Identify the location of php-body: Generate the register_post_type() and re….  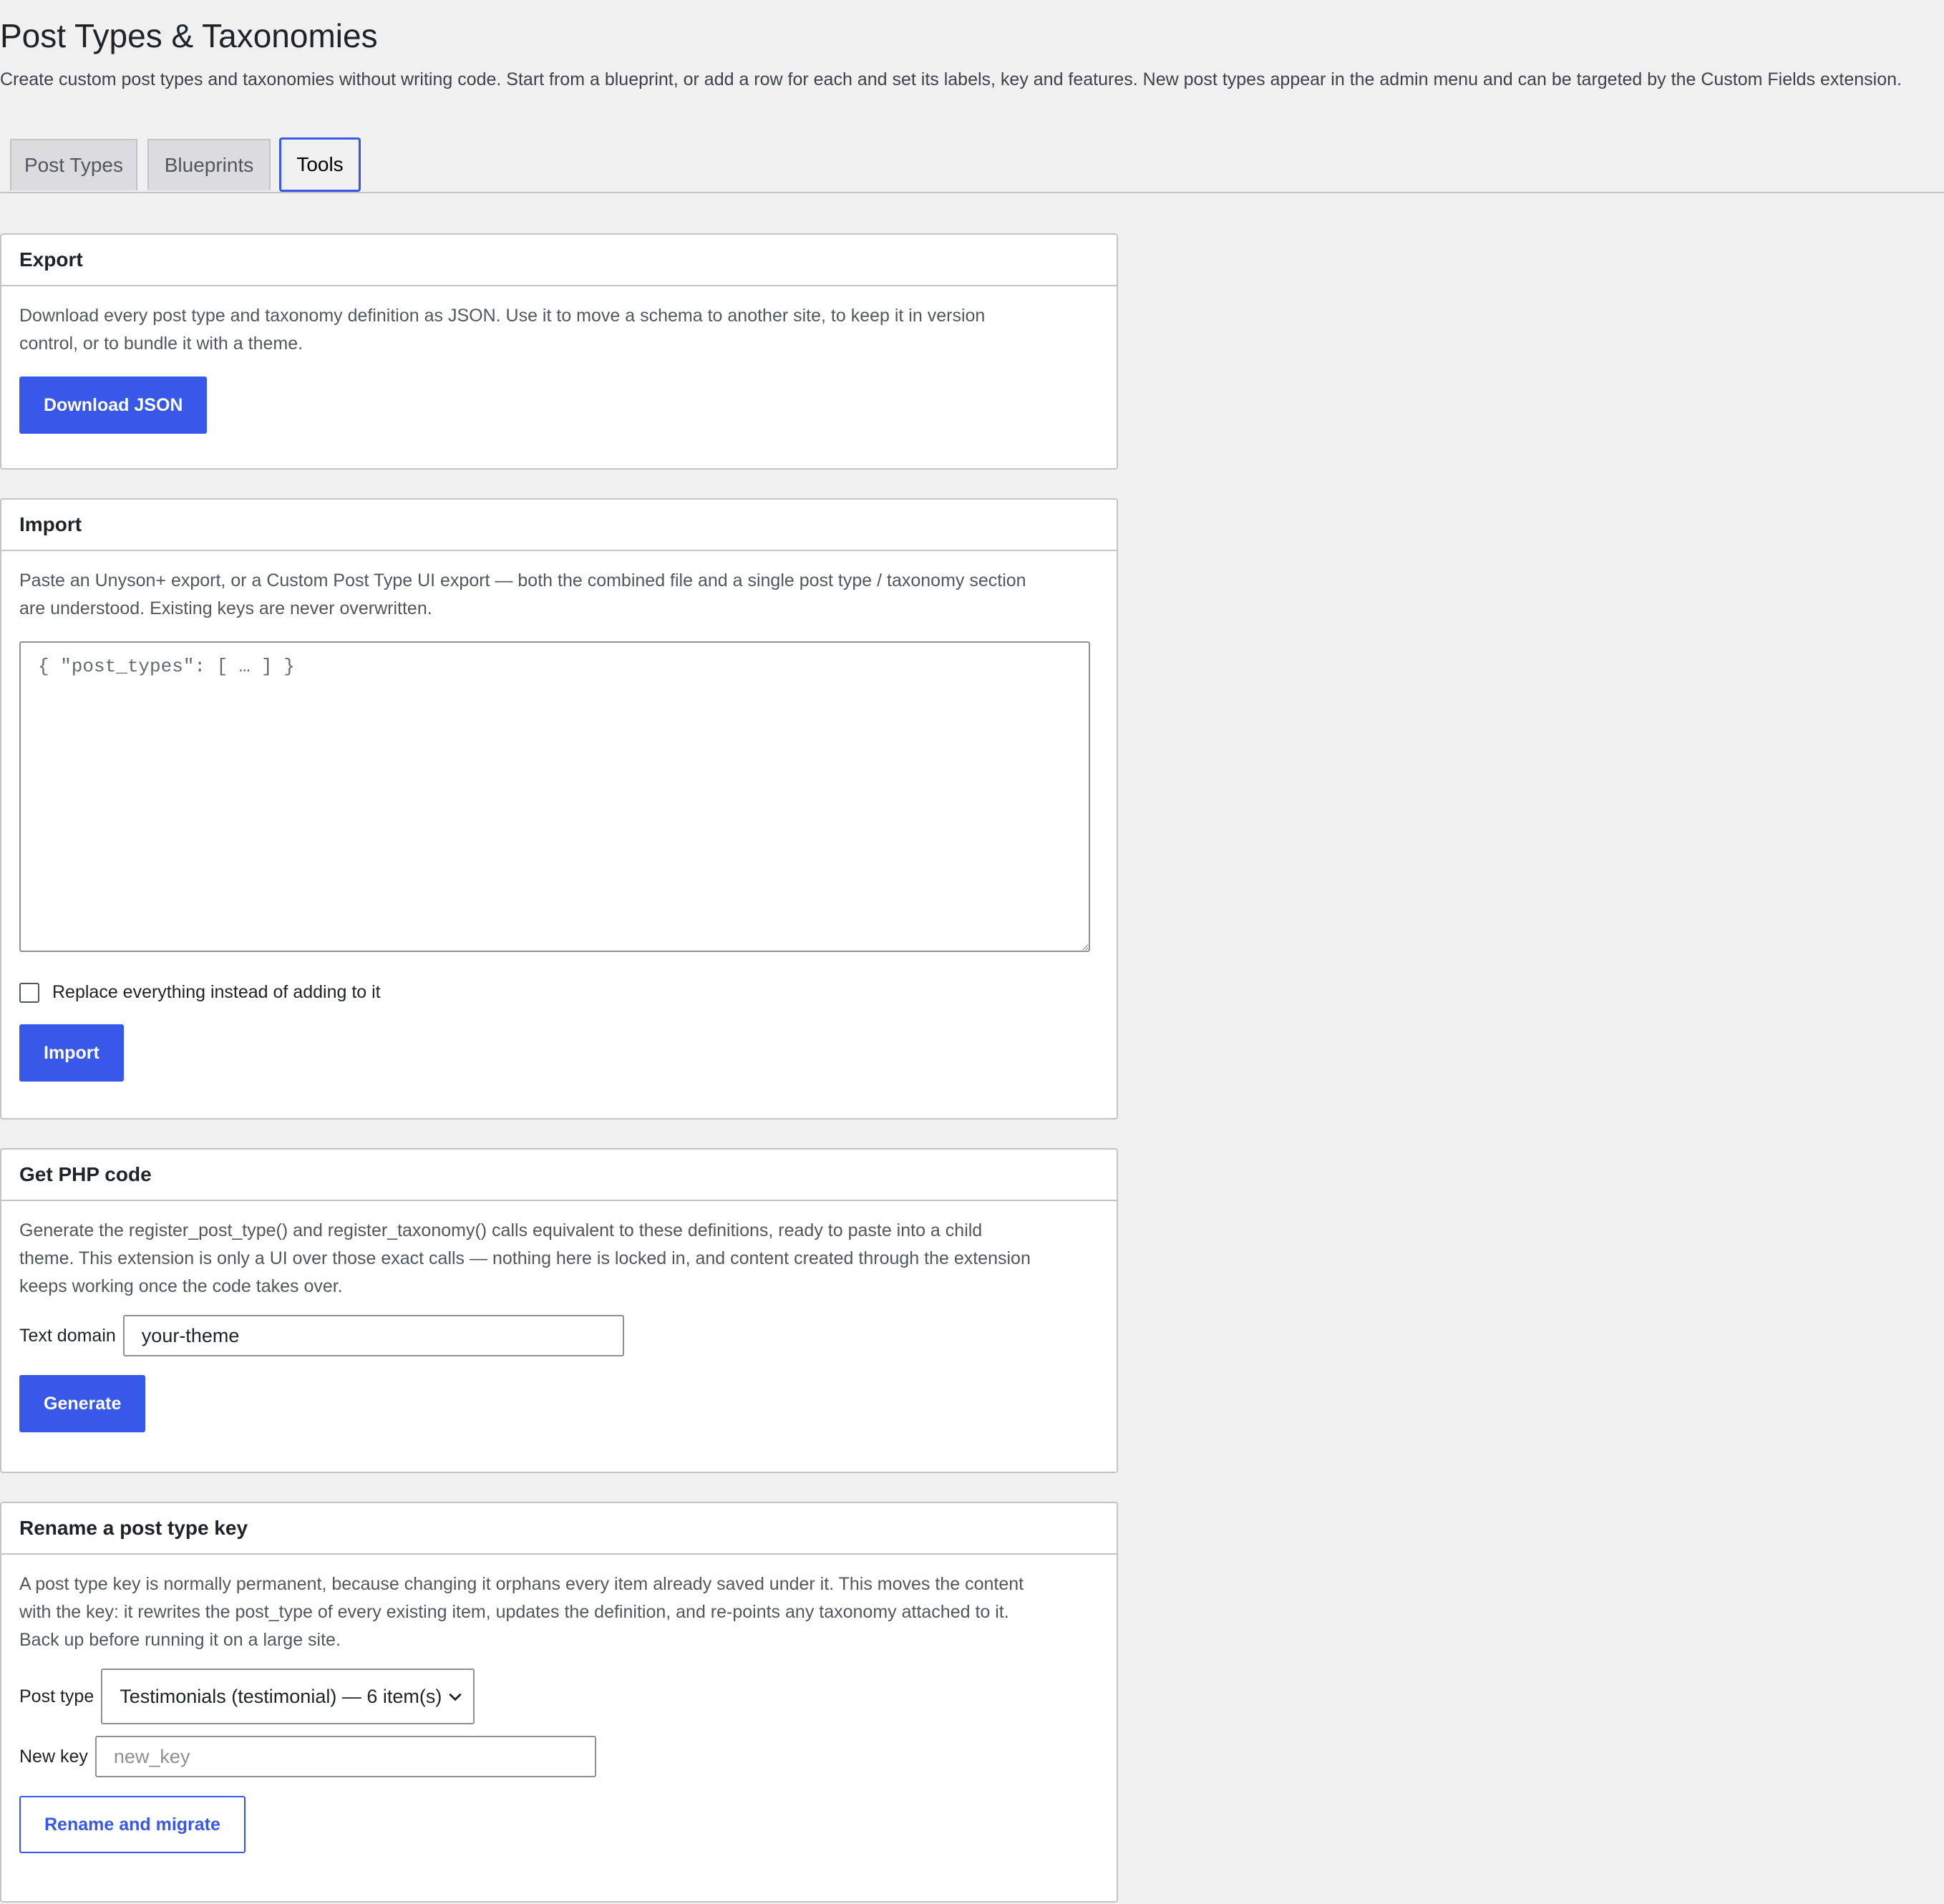
(559, 1324).